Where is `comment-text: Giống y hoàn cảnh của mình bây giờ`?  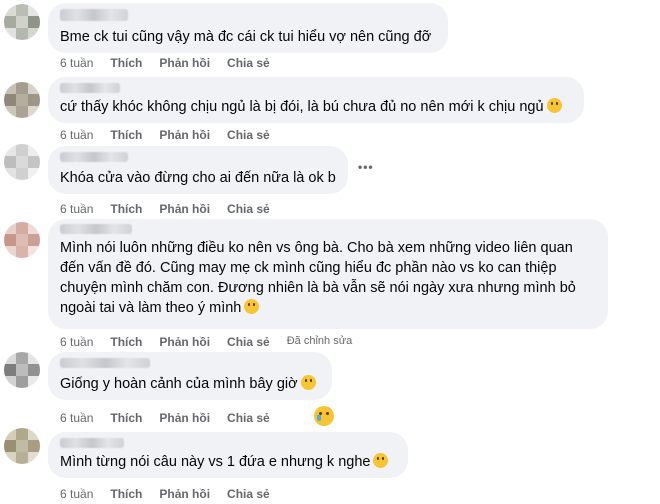 comment-text: Giống y hoàn cảnh của mình bây giờ is located at coordinates (179, 384).